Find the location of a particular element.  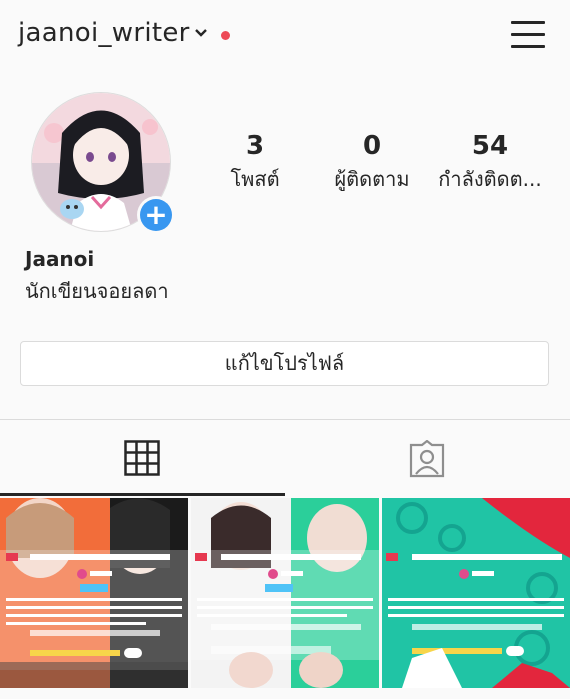

tab-grid is located at coordinates (142, 458).